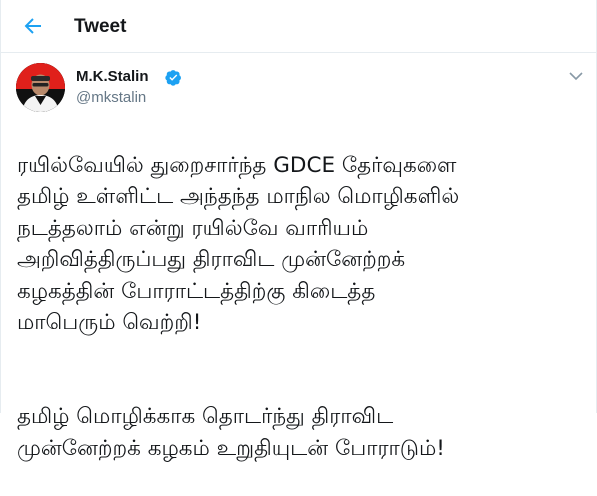 The height and width of the screenshot is (496, 597). What do you see at coordinates (111, 97) in the screenshot?
I see `author-handle: @mkstalin` at bounding box center [111, 97].